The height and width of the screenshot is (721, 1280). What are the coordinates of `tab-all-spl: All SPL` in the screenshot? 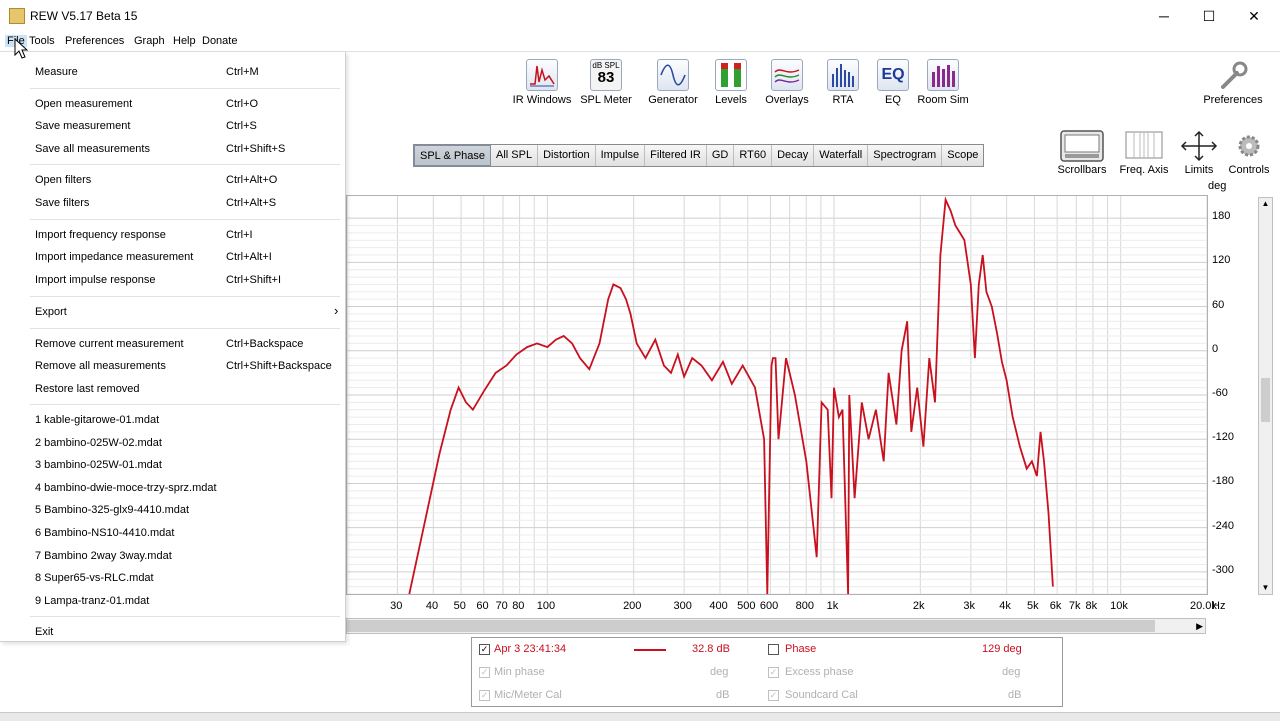 It's located at (515, 155).